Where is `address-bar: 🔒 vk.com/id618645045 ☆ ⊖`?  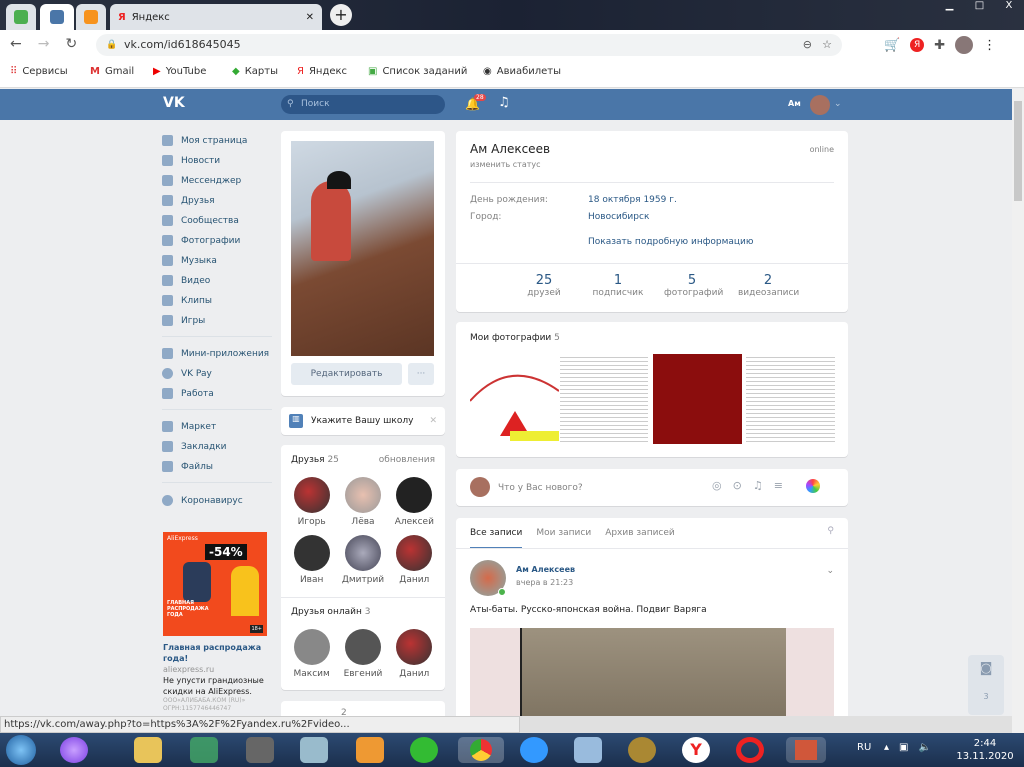
address-bar: 🔒 vk.com/id618645045 ☆ ⊖ is located at coordinates (469, 45).